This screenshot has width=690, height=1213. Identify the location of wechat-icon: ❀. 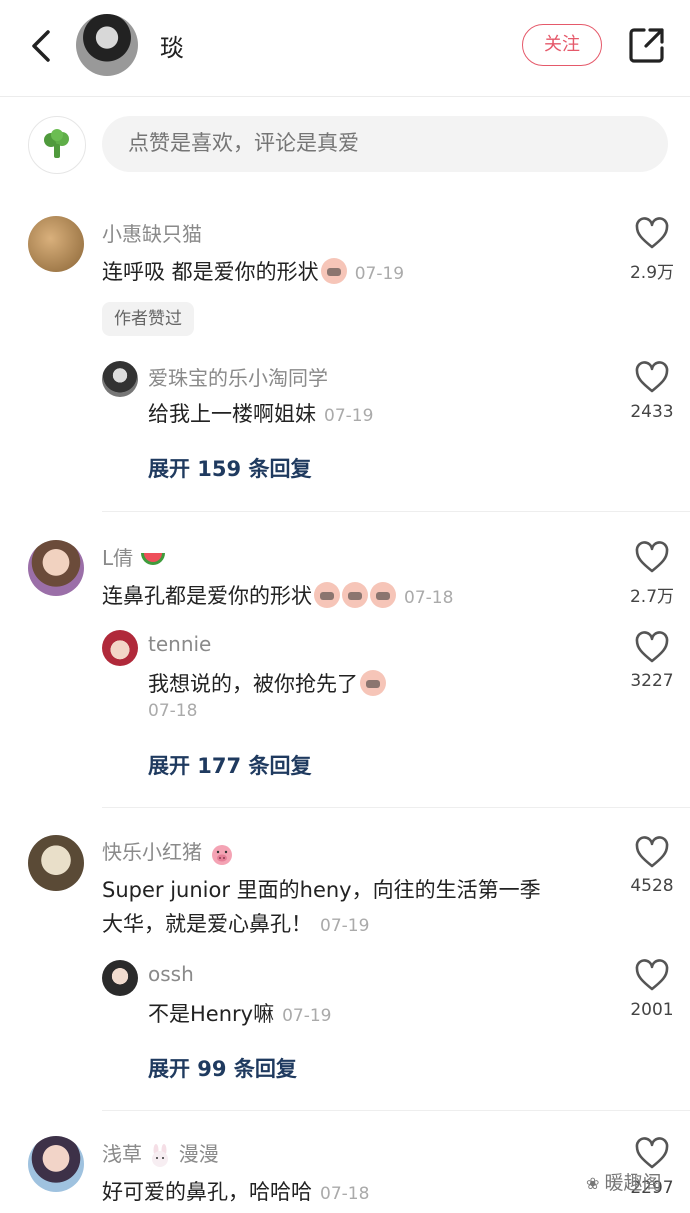
(595, 1183).